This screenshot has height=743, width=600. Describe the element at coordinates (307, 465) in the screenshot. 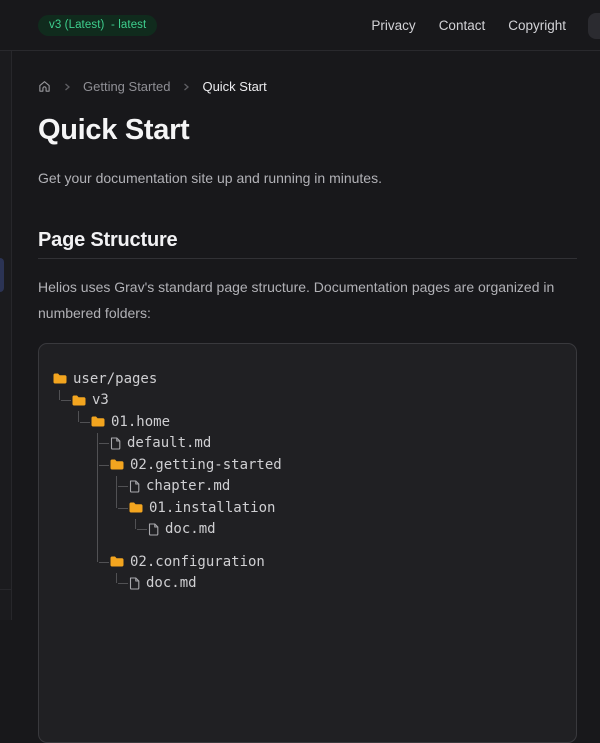

I see `tree-row: 02.getting-started` at that location.